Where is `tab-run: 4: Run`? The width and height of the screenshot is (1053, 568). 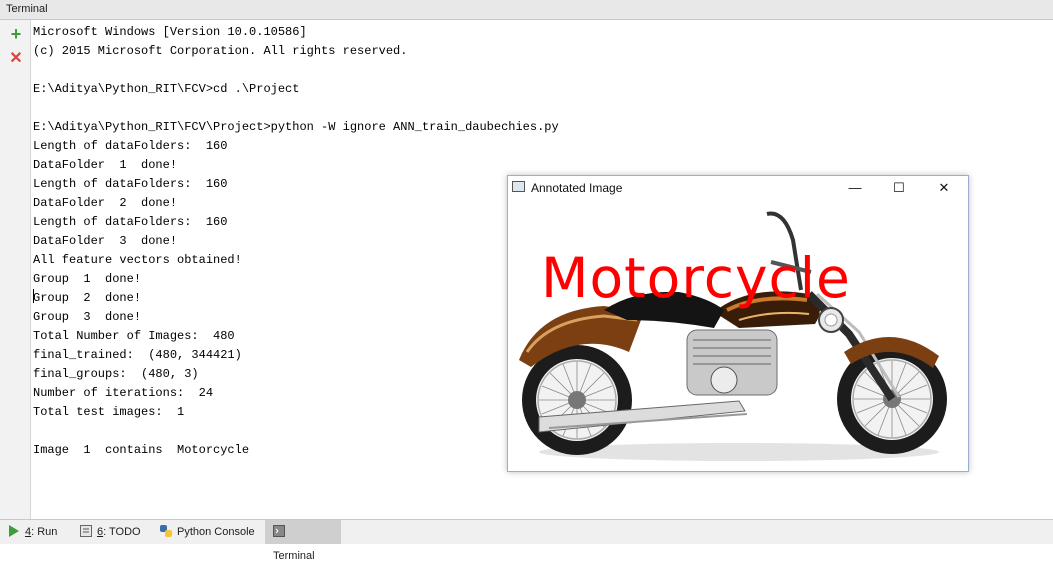
tab-run: 4: Run is located at coordinates (33, 532).